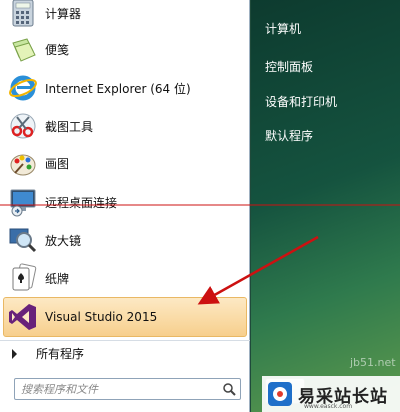 This screenshot has height=412, width=400. What do you see at coordinates (23, 126) in the screenshot?
I see `snipping-tool-icon` at bounding box center [23, 126].